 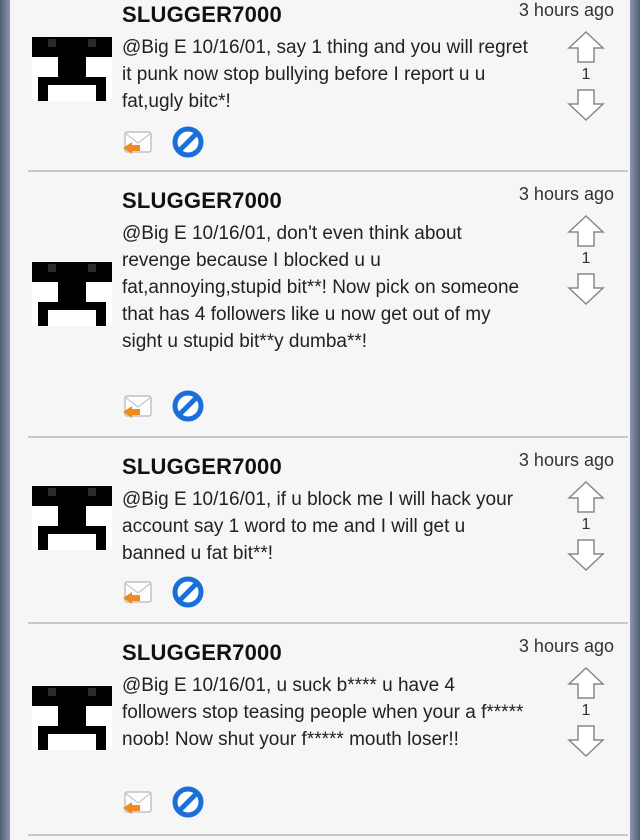 What do you see at coordinates (5, 420) in the screenshot?
I see `left-frame-edge` at bounding box center [5, 420].